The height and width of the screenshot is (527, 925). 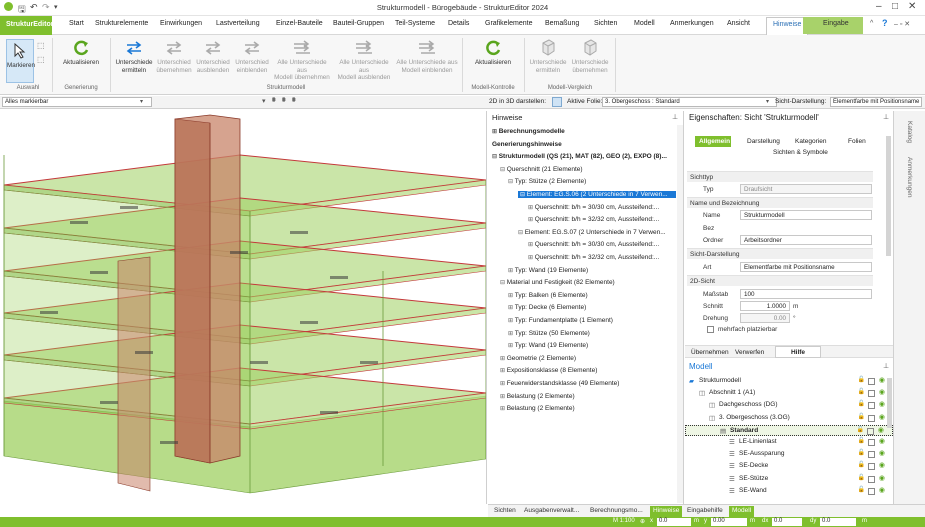 I want to click on alle-einblenden-button: Alle Unterschiede aus Modell einblenden, so click(x=427, y=56).